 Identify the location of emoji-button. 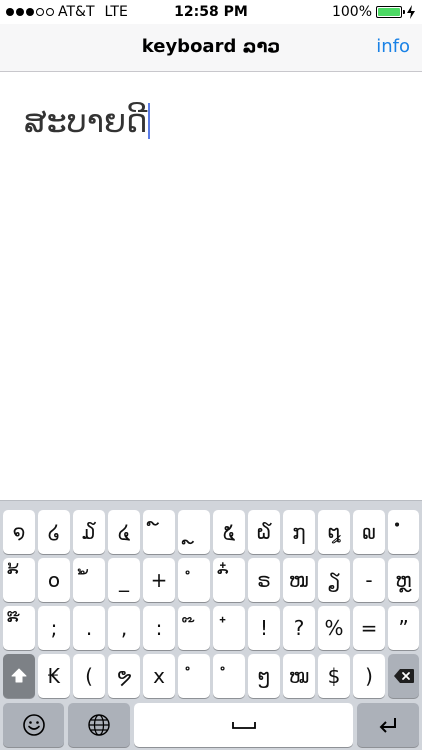
(33, 725).